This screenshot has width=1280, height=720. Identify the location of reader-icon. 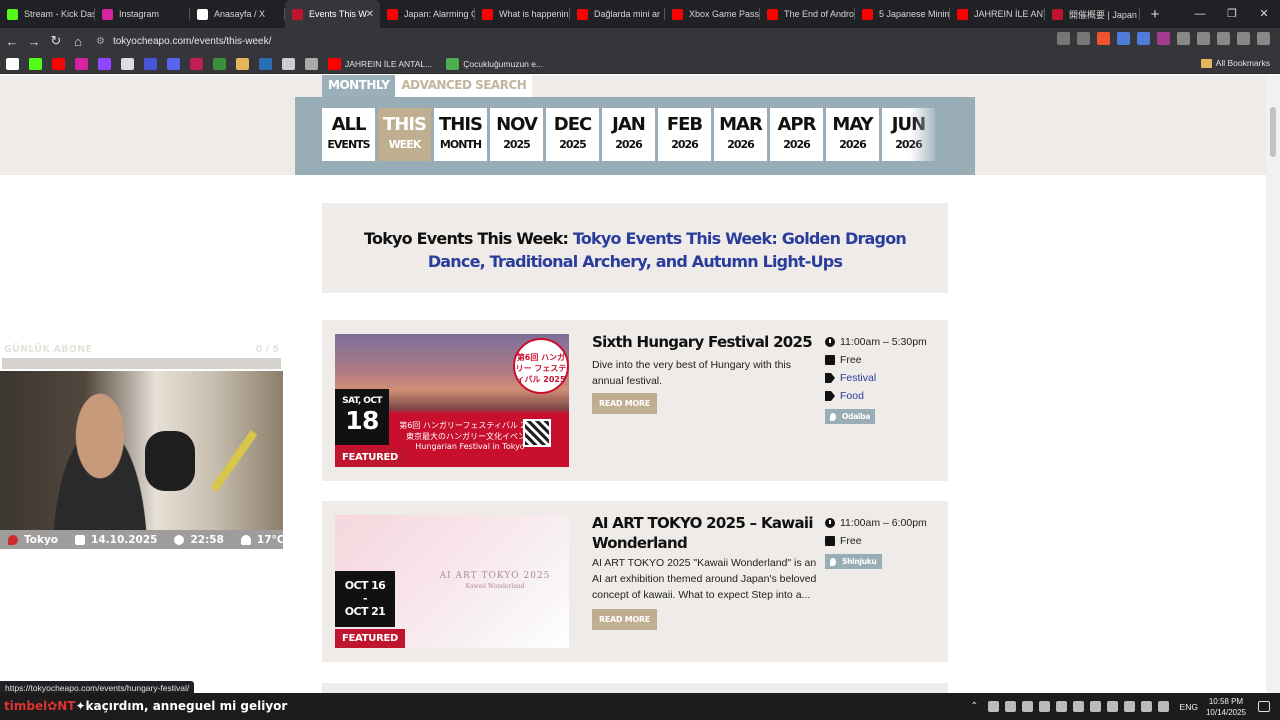
(1083, 38).